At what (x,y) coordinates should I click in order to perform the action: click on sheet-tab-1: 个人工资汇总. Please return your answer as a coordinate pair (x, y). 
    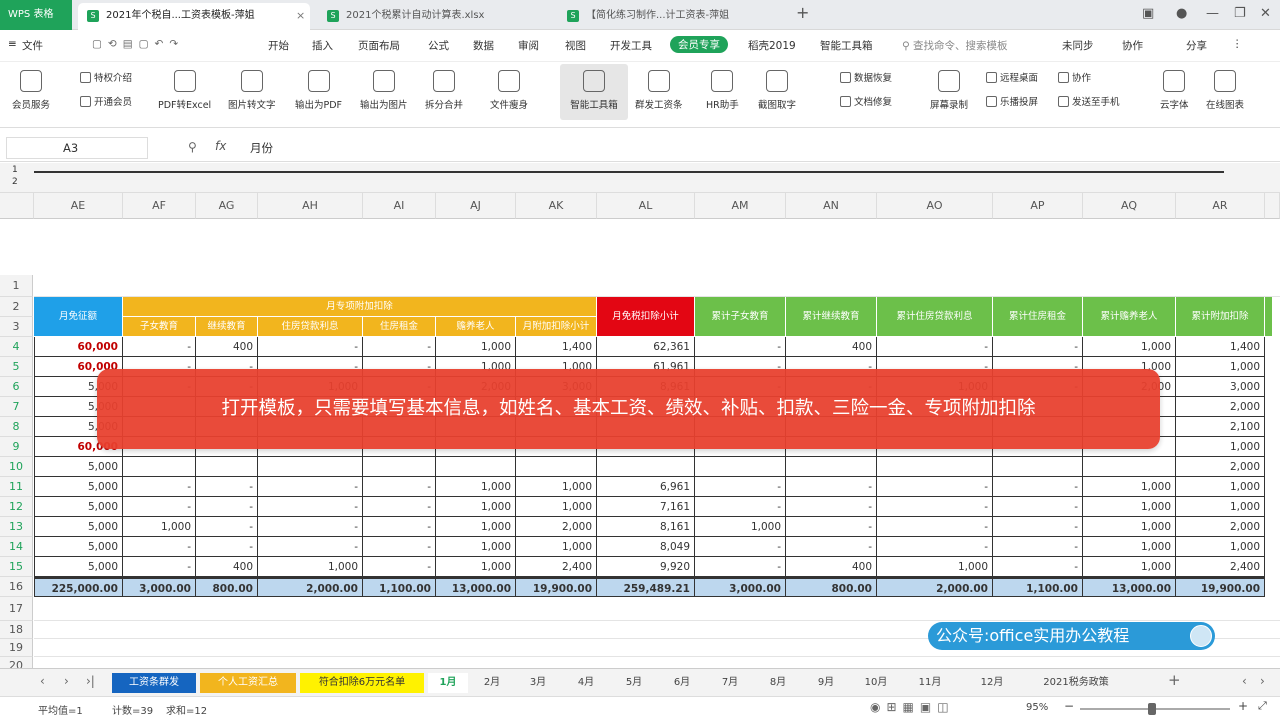
    Looking at the image, I should click on (248, 683).